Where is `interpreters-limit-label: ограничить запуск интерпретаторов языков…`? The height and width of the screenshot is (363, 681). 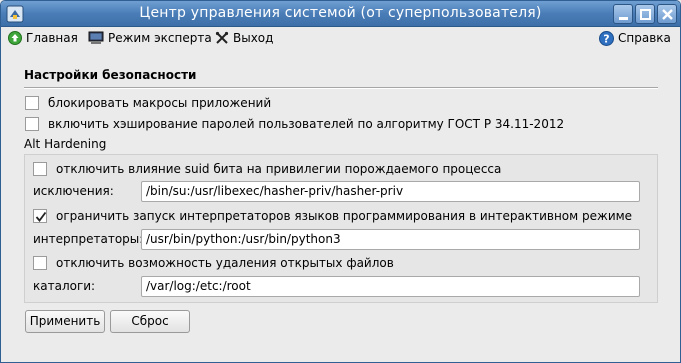
interpreters-limit-label: ограничить запуск интерпретаторов языков… is located at coordinates (344, 216).